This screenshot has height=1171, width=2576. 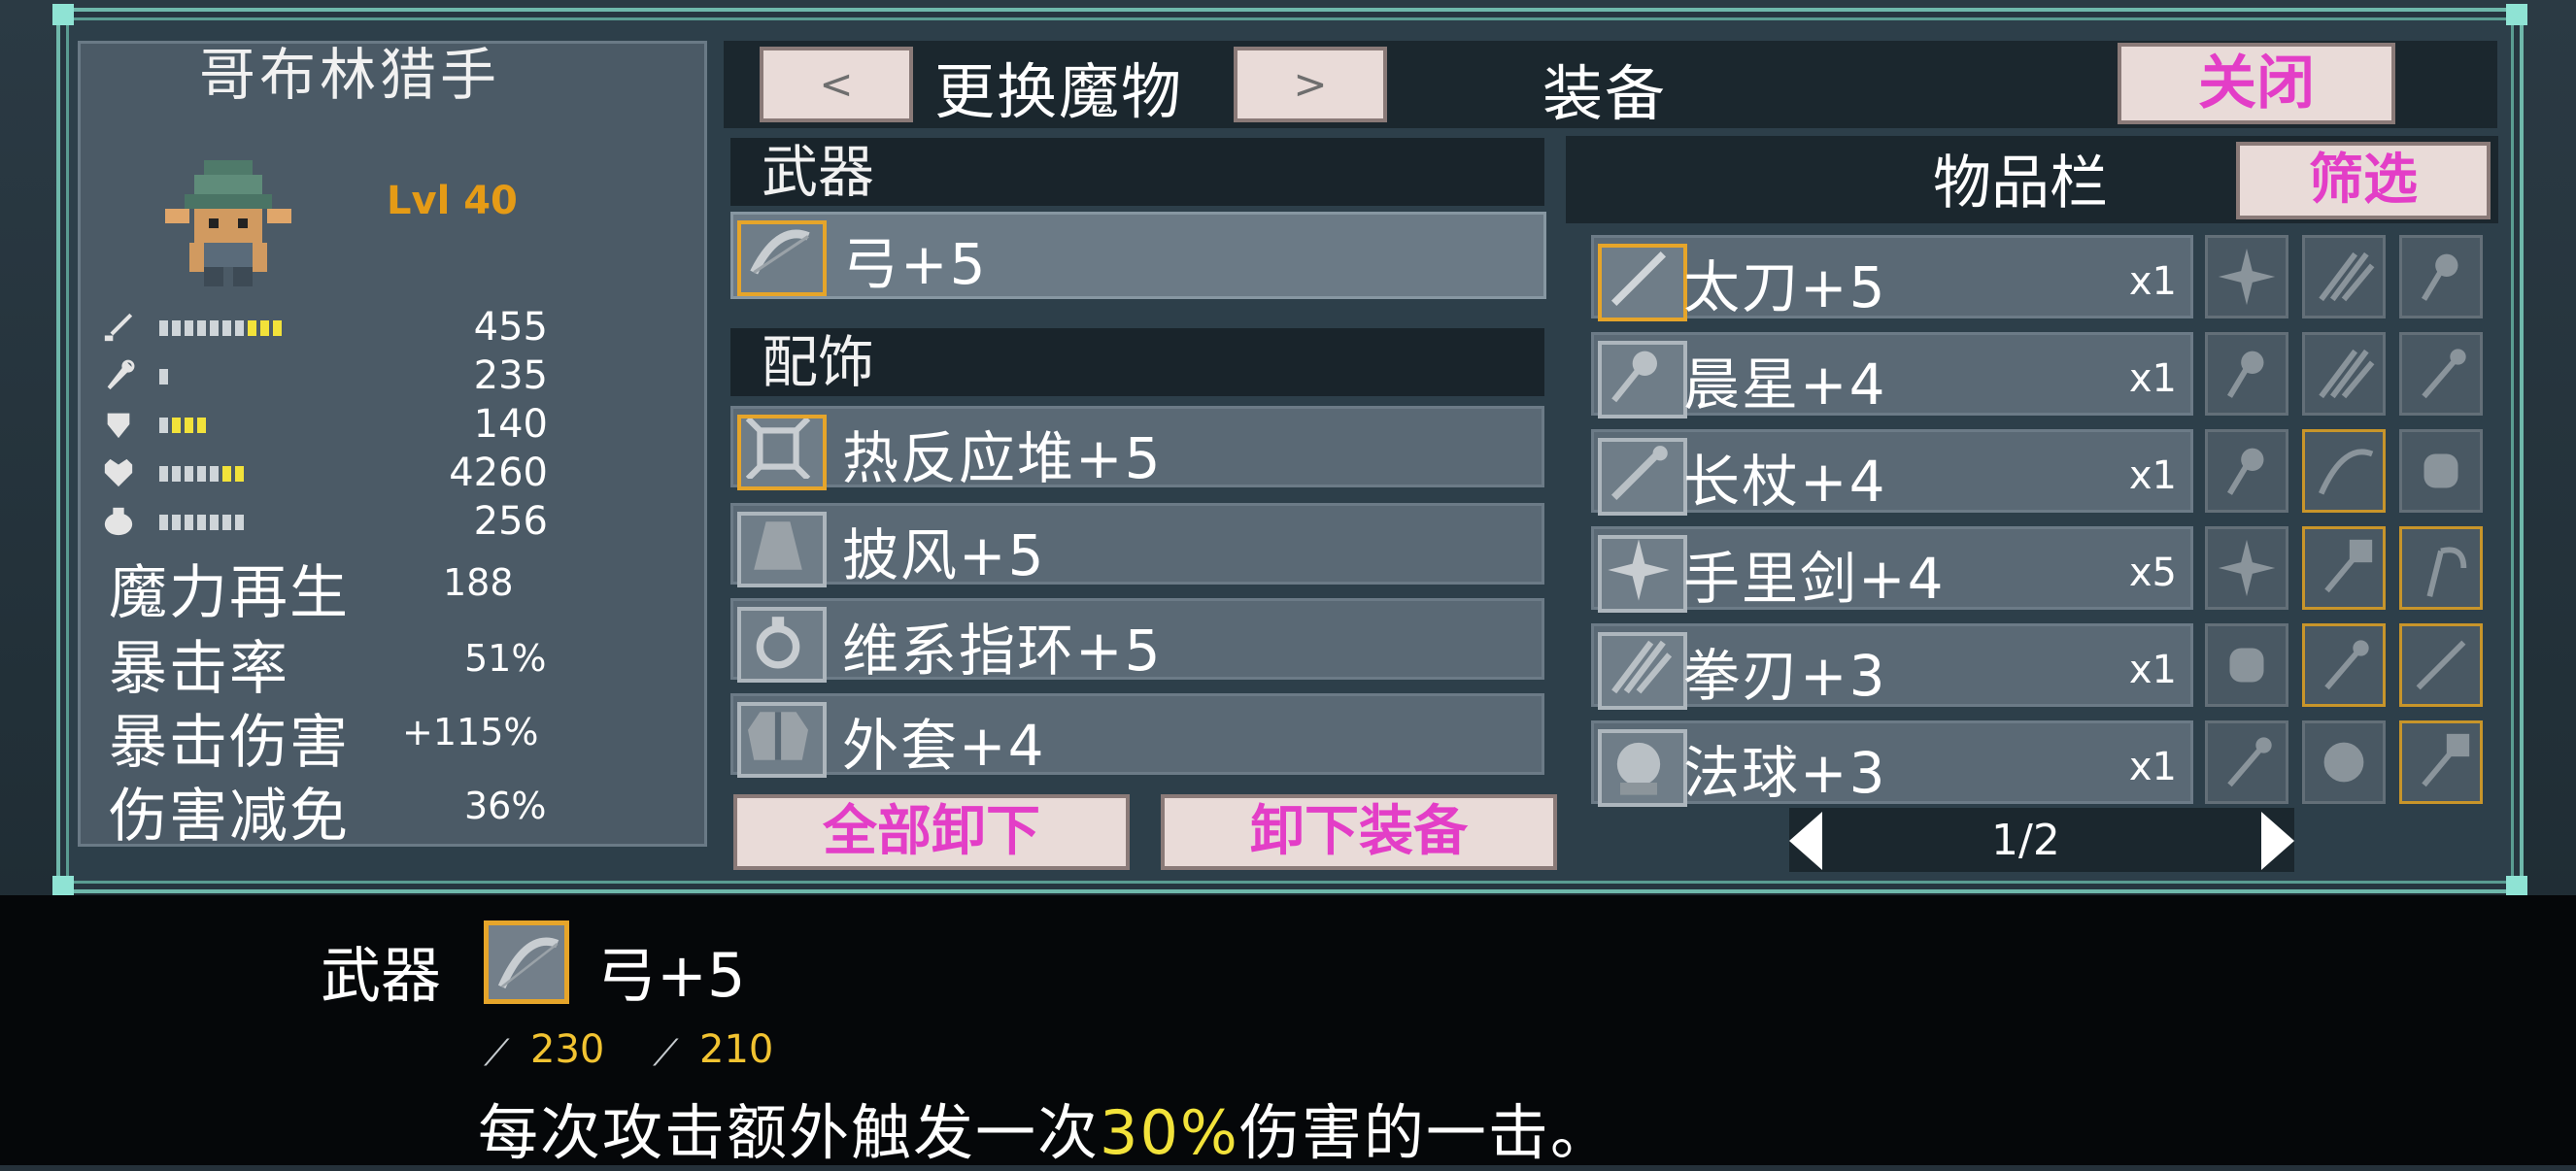 I want to click on prev-monster-button: <, so click(x=836, y=85).